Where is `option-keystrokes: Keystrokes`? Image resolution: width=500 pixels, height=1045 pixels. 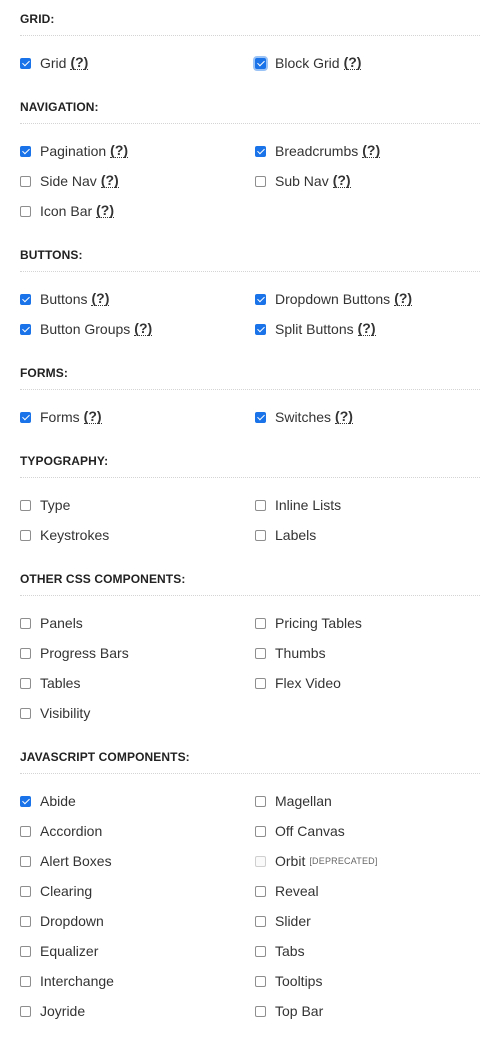
option-keystrokes: Keystrokes is located at coordinates (137, 535).